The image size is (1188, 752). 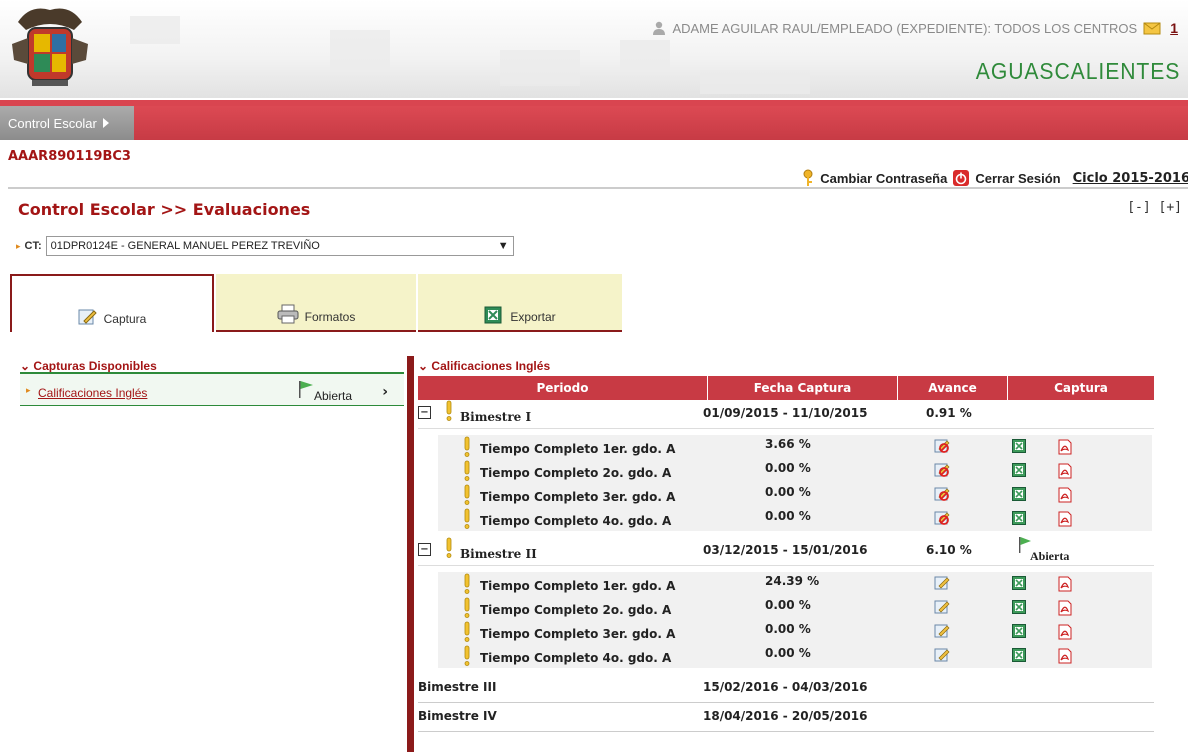 I want to click on user-icon, so click(x=659, y=28).